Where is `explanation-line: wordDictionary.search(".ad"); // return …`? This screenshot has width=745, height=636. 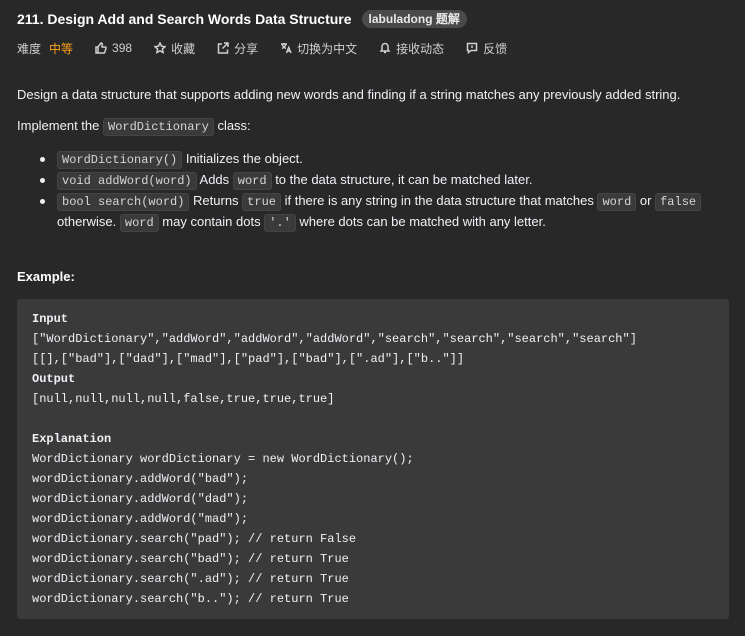
explanation-line: wordDictionary.search(".ad"); // return … is located at coordinates (190, 579).